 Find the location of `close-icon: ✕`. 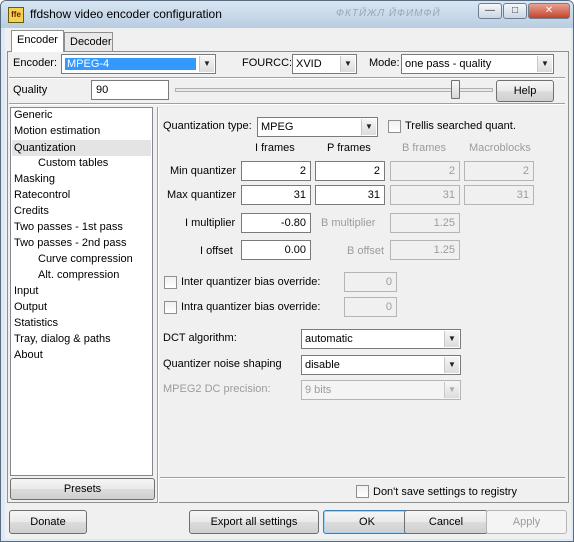

close-icon: ✕ is located at coordinates (549, 10).